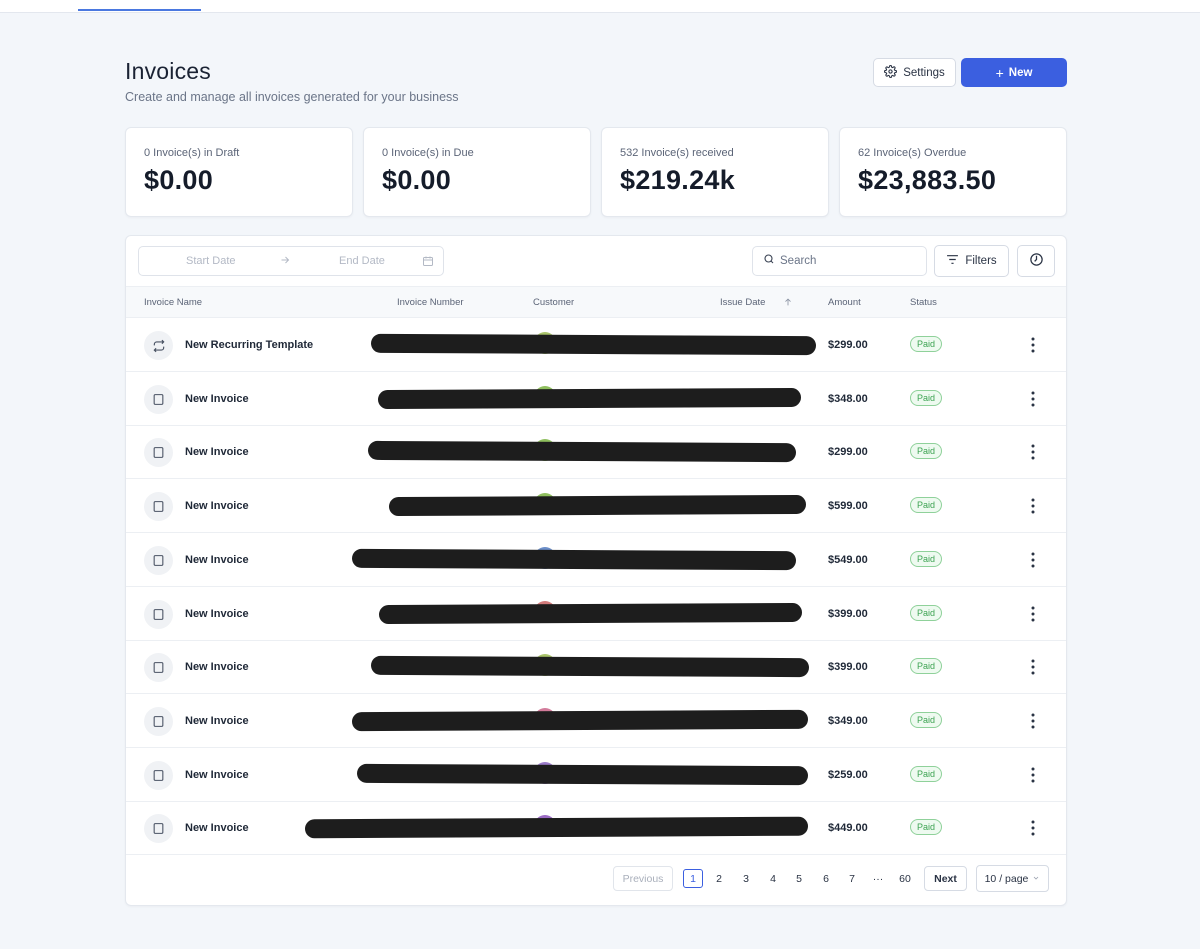  I want to click on table-row: New Invoice $449.00 Paid, so click(596, 828).